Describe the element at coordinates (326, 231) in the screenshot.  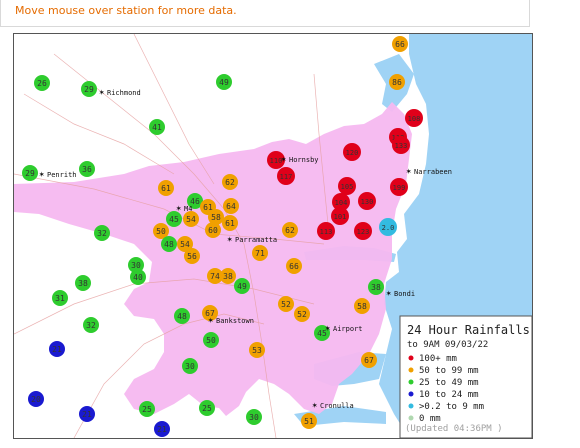
I see `station-marker: 113` at that location.